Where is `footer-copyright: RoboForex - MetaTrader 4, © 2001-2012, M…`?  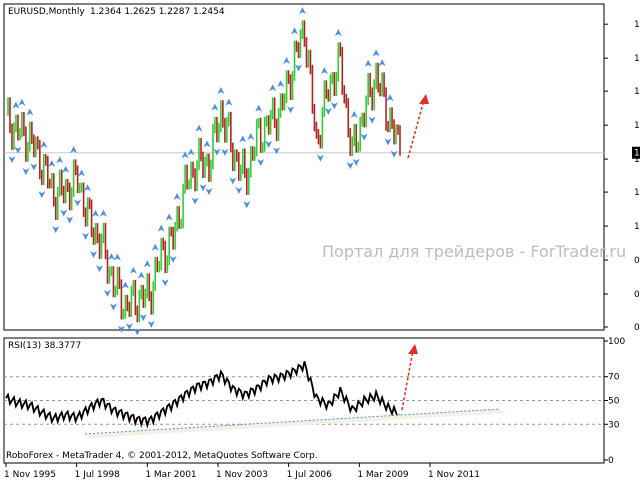
footer-copyright: RoboForex - MetaTrader 4, © 2001-2012, M… is located at coordinates (162, 456).